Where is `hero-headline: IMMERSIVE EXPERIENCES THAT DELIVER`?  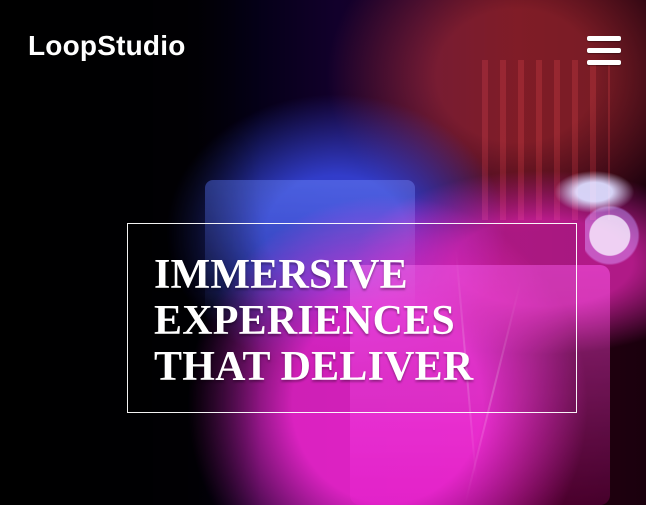 hero-headline: IMMERSIVE EXPERIENCES THAT DELIVER is located at coordinates (313, 321).